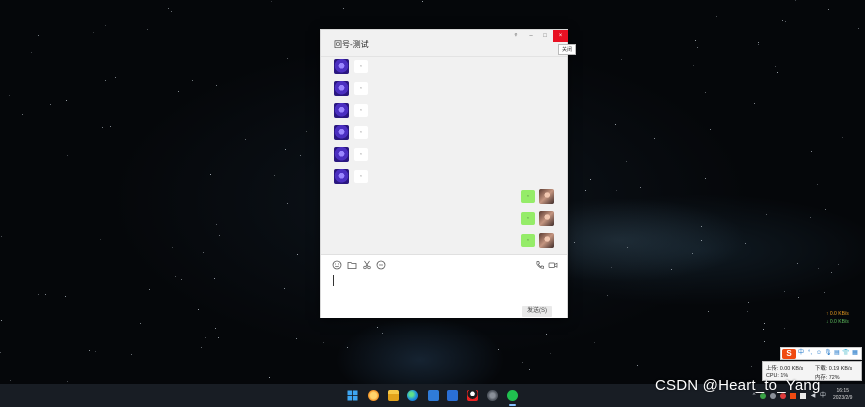 This screenshot has height=407, width=865. Describe the element at coordinates (337, 265) in the screenshot. I see `emoji-icon` at that location.